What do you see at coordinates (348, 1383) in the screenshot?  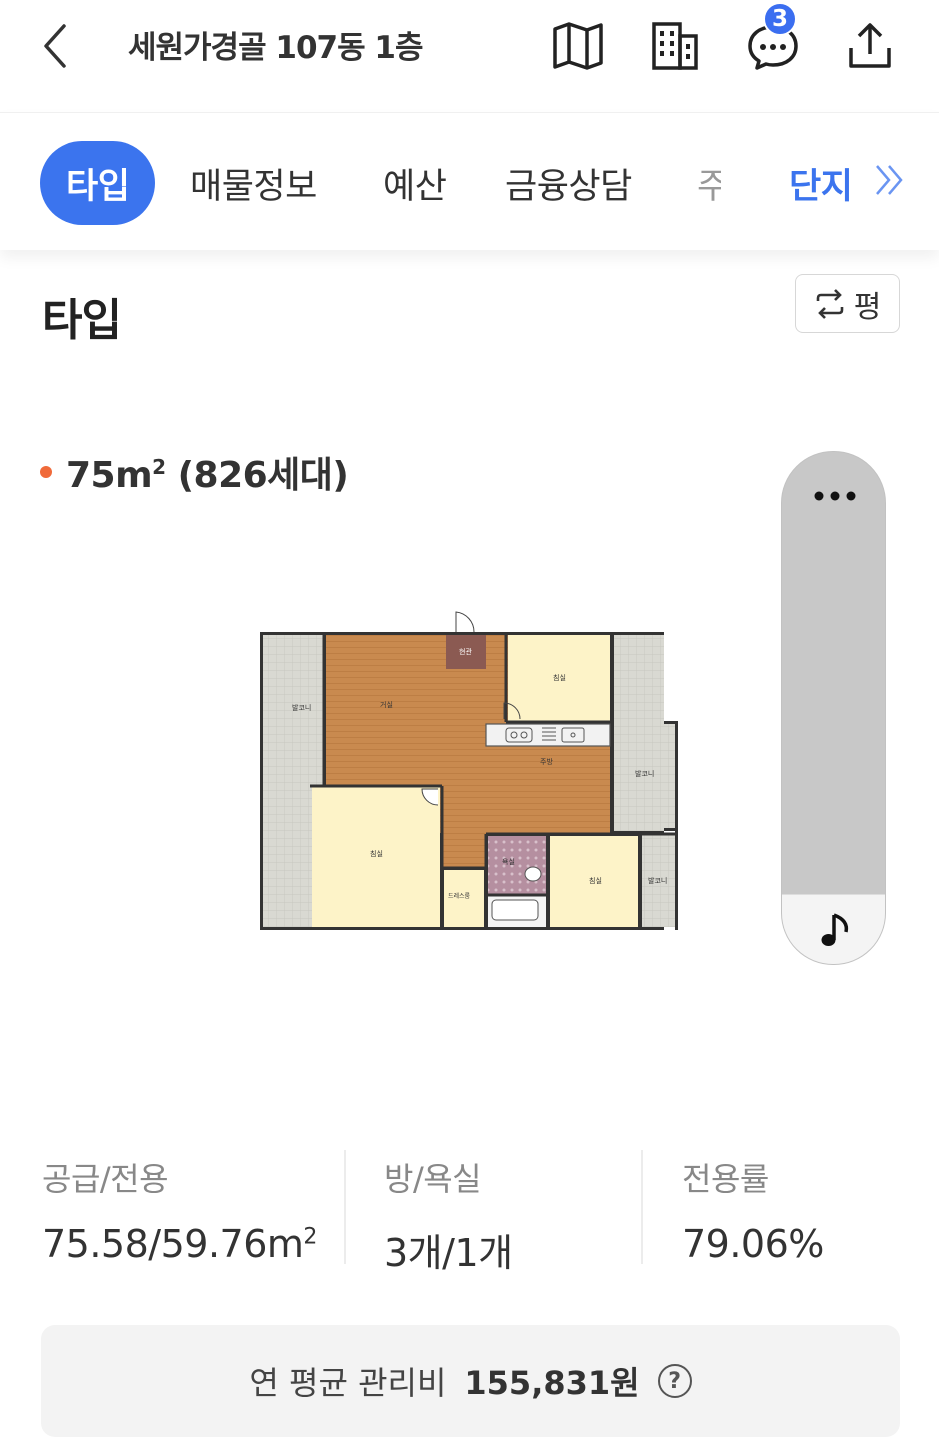 I see `fee-label: 연 평균 관리비` at bounding box center [348, 1383].